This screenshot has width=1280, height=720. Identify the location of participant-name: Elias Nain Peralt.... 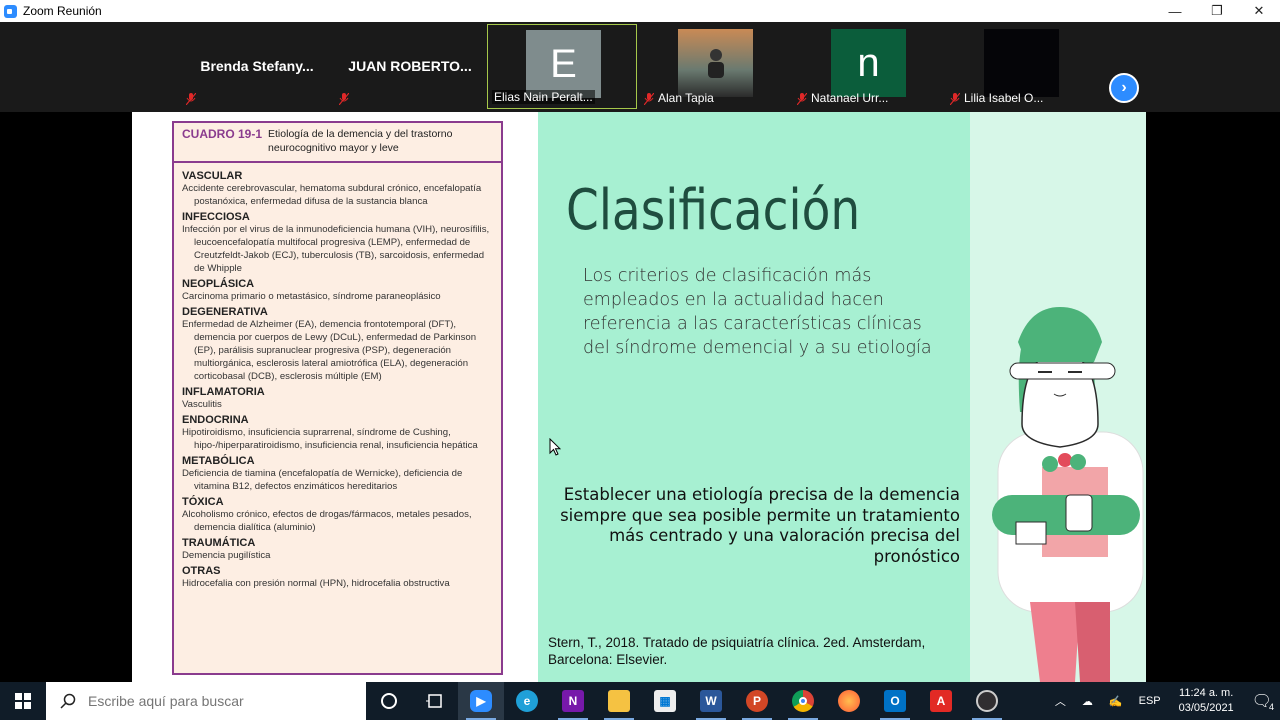
(543, 97).